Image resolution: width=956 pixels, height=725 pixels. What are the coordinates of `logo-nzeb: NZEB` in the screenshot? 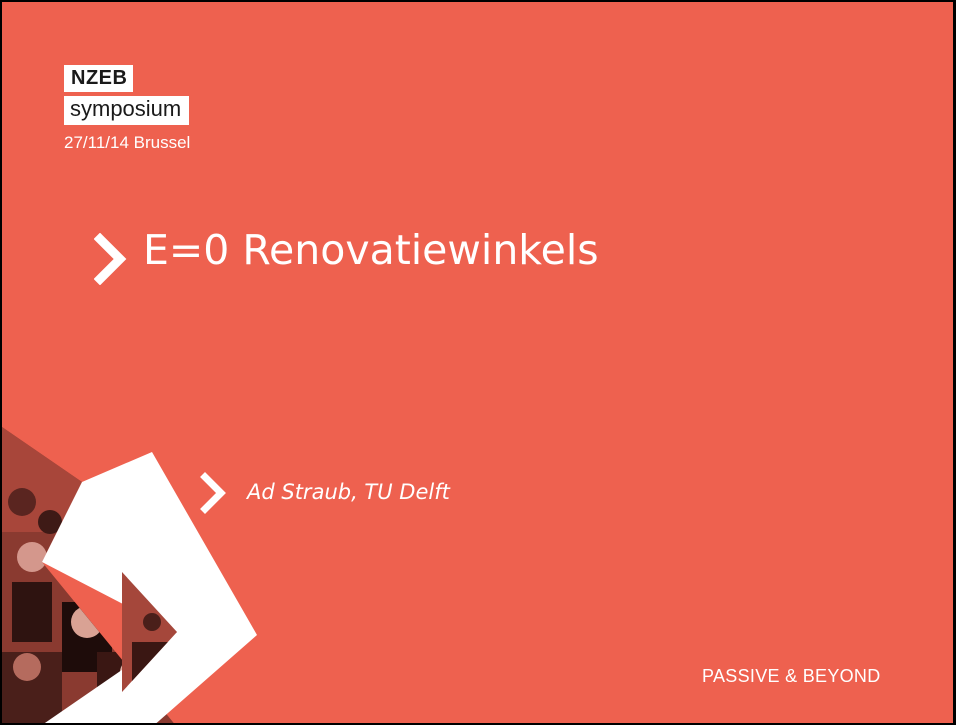 It's located at (99, 78).